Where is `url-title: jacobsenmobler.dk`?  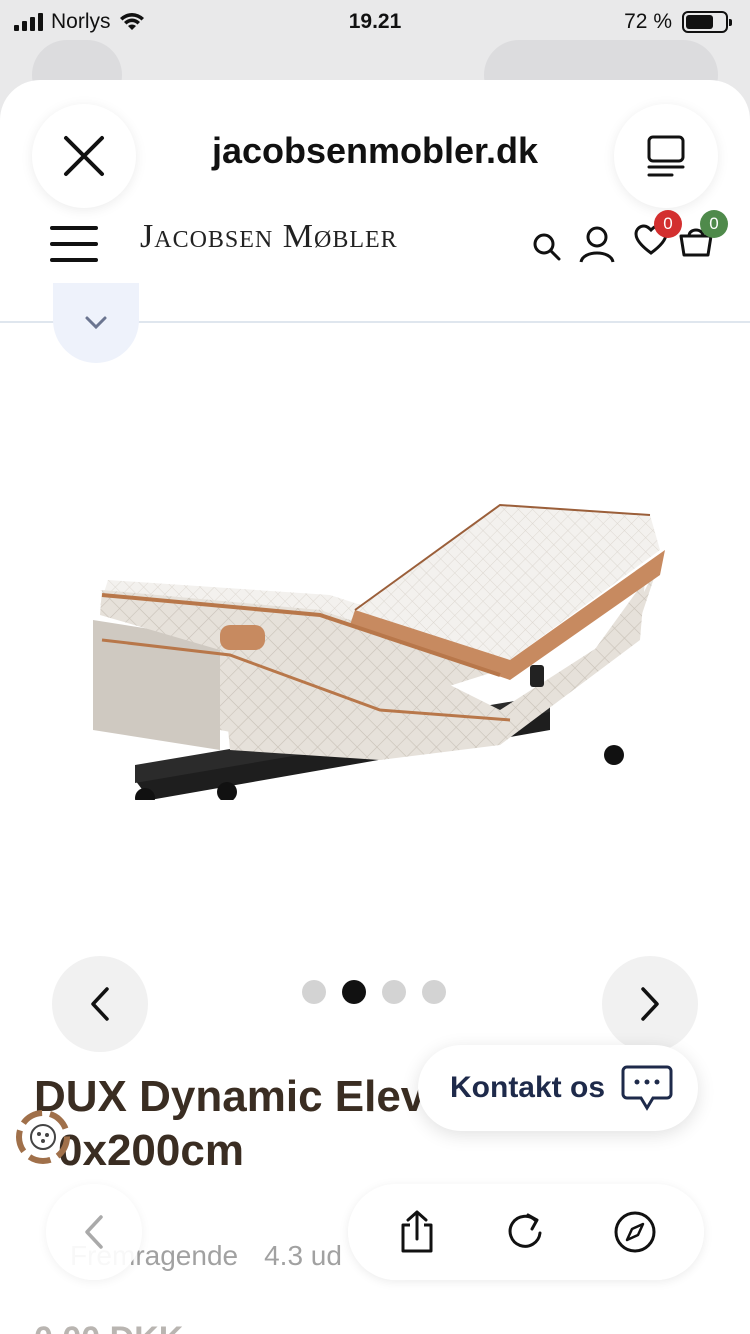 url-title: jacobsenmobler.dk is located at coordinates (375, 151).